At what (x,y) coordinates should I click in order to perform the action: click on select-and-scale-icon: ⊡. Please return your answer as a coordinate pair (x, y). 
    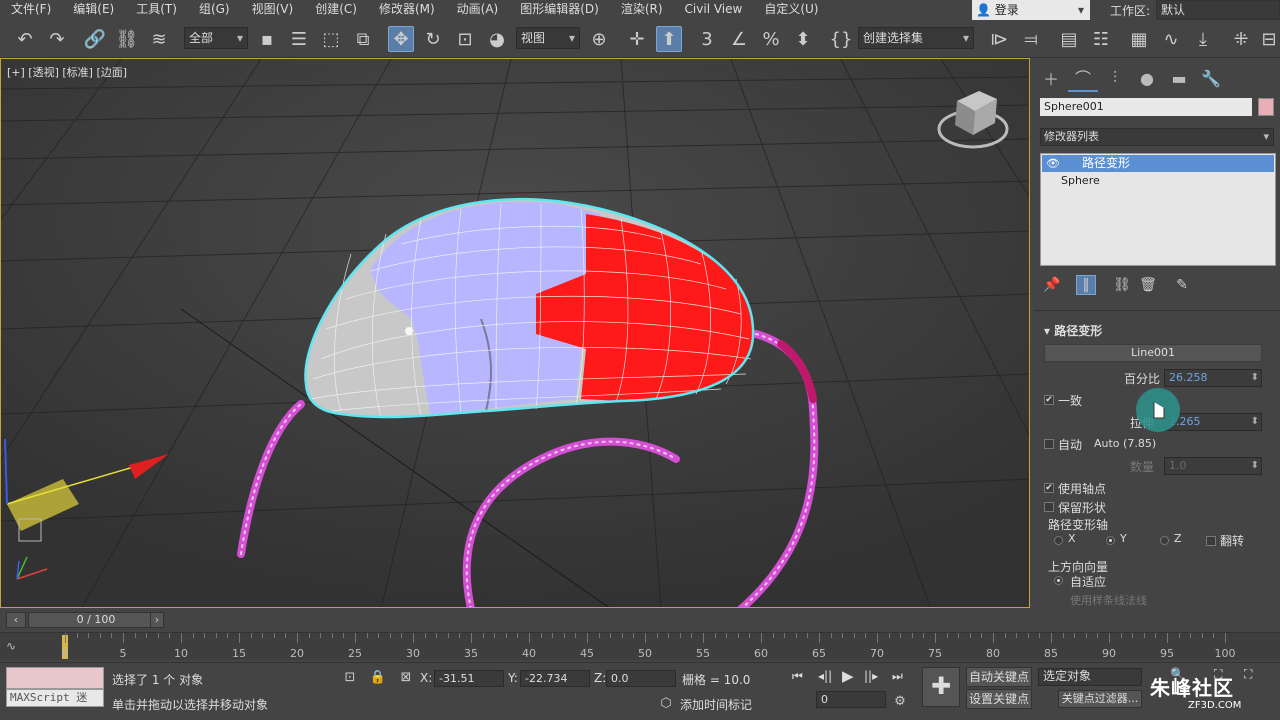
    Looking at the image, I should click on (465, 39).